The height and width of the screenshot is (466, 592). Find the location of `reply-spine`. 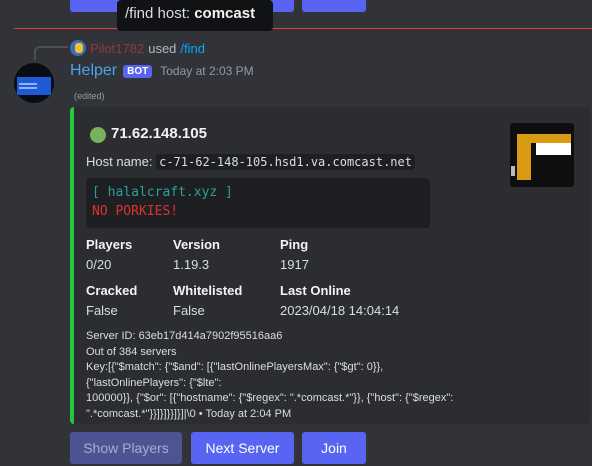

reply-spine is located at coordinates (51, 53).